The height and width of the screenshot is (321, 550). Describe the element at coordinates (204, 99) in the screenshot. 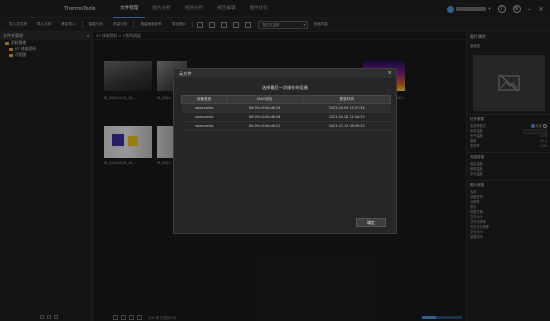

I see `column-header: 设备类型` at that location.